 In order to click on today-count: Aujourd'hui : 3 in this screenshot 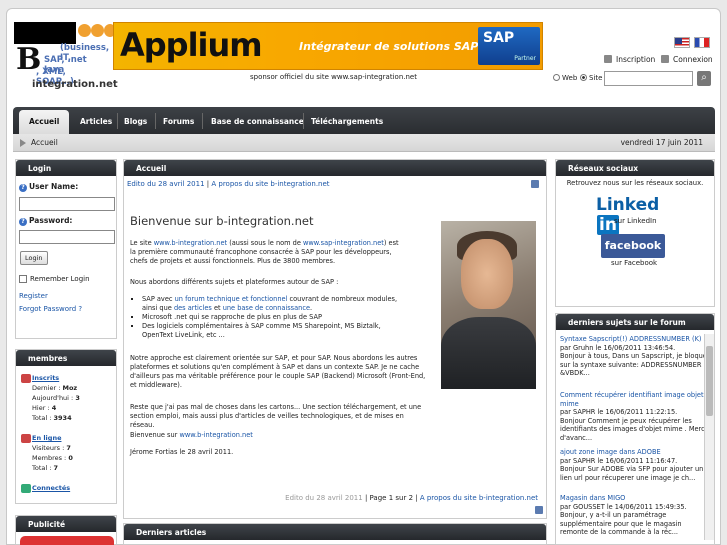, I will do `click(56, 398)`.